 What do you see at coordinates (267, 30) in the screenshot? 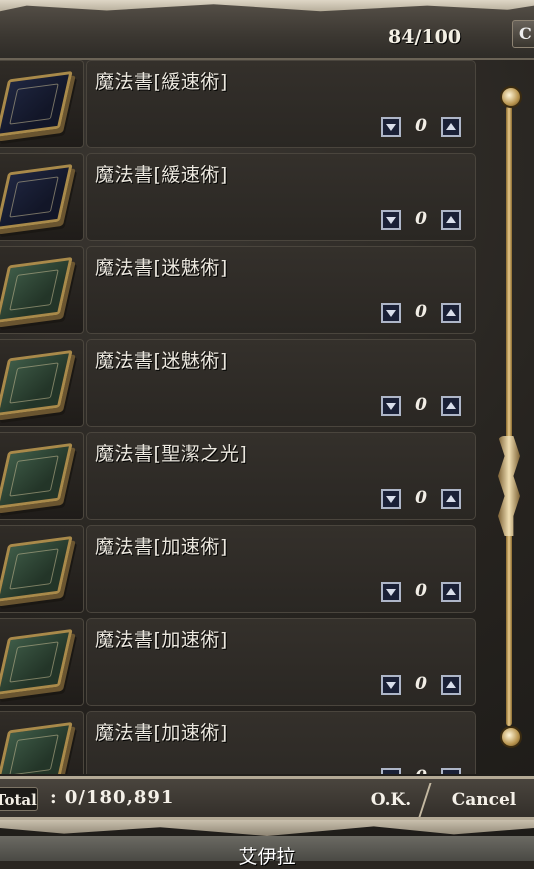
I see `window-header: 84/100 C` at bounding box center [267, 30].